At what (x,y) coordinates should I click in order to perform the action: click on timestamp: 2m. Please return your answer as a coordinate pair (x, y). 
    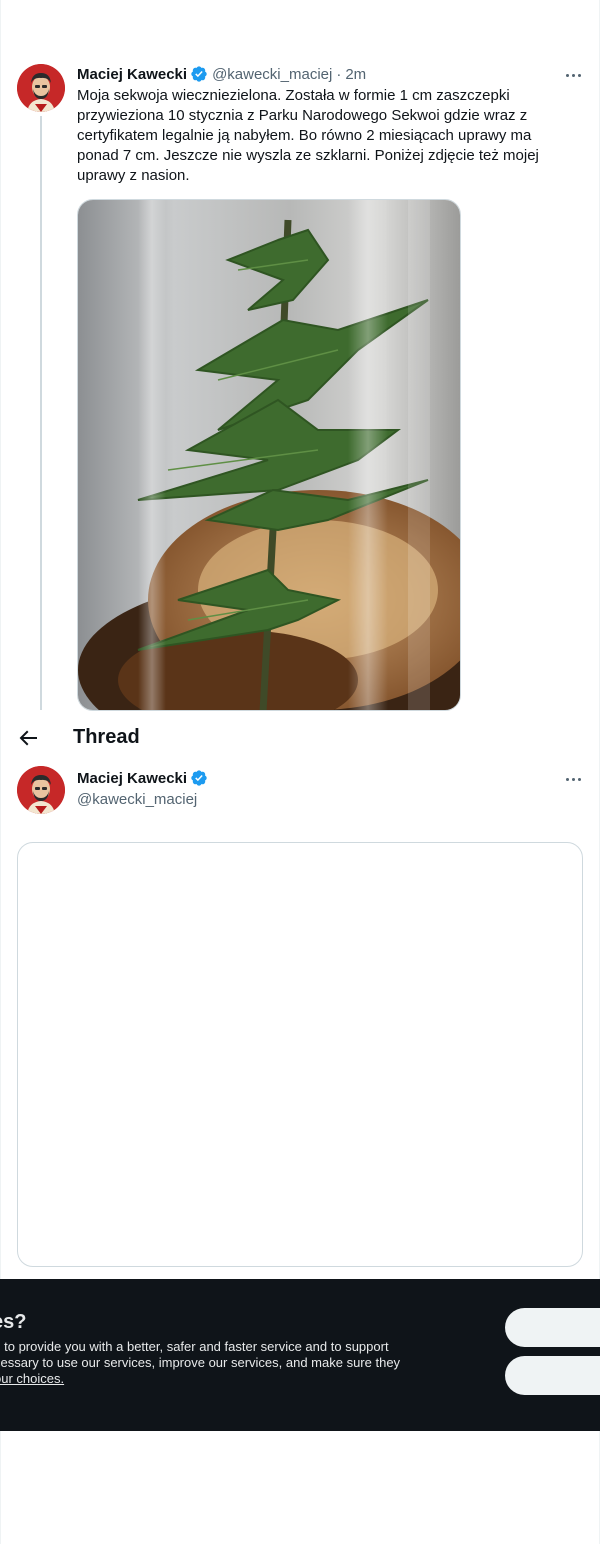
    Looking at the image, I should click on (355, 74).